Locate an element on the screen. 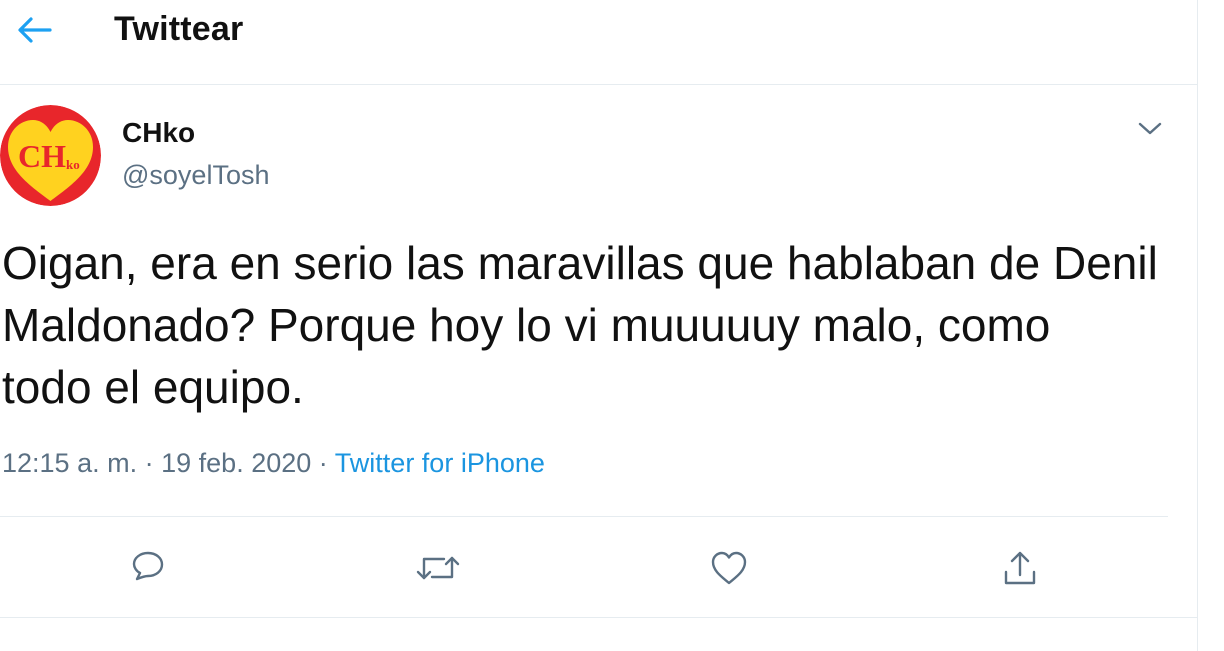 This screenshot has height=651, width=1224. reply-button is located at coordinates (148, 570).